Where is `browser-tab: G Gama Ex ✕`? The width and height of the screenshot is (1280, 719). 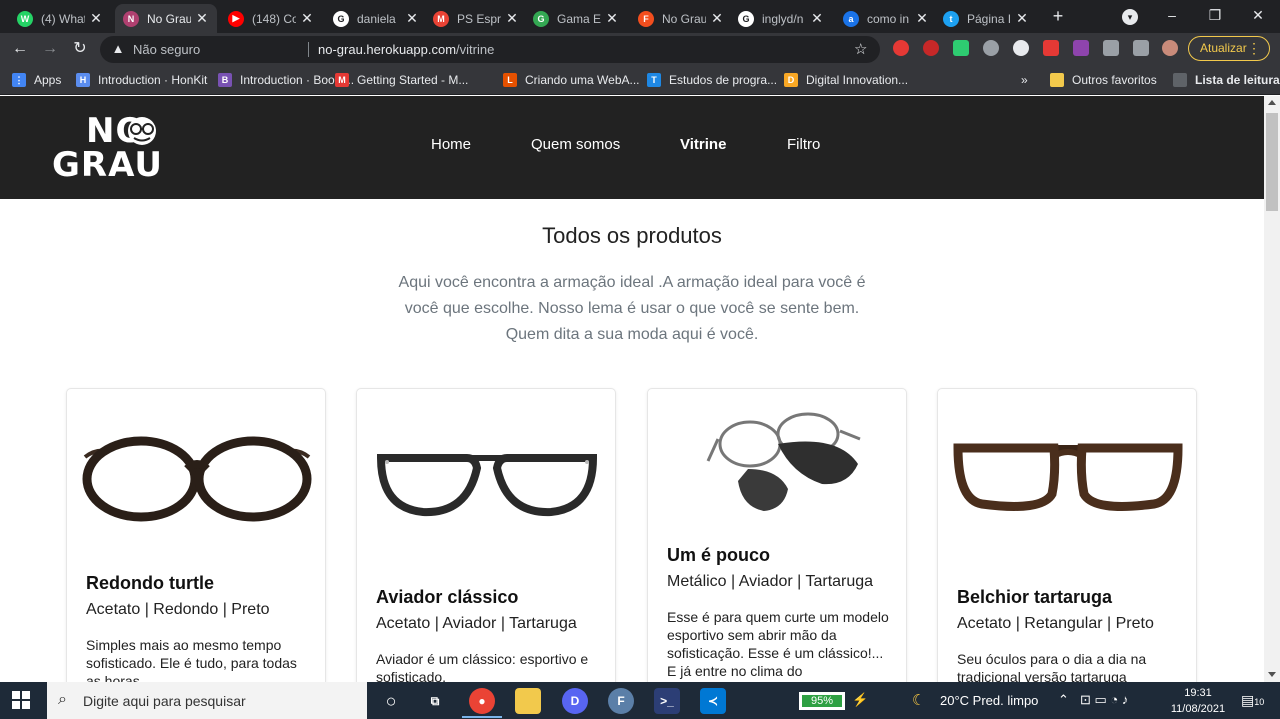 browser-tab: G Gama Ex ✕ is located at coordinates (576, 18).